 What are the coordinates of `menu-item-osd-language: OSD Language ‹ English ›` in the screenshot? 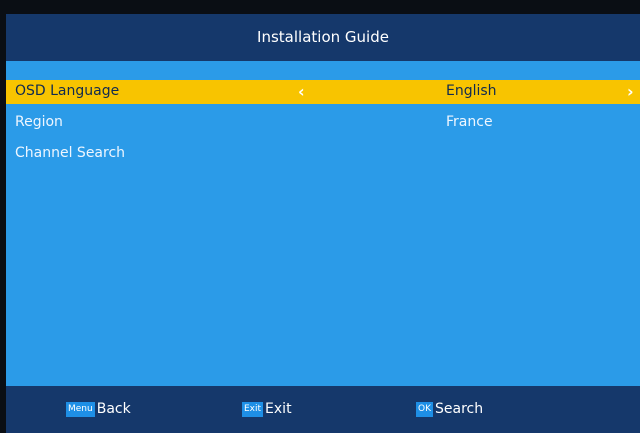 It's located at (323, 92).